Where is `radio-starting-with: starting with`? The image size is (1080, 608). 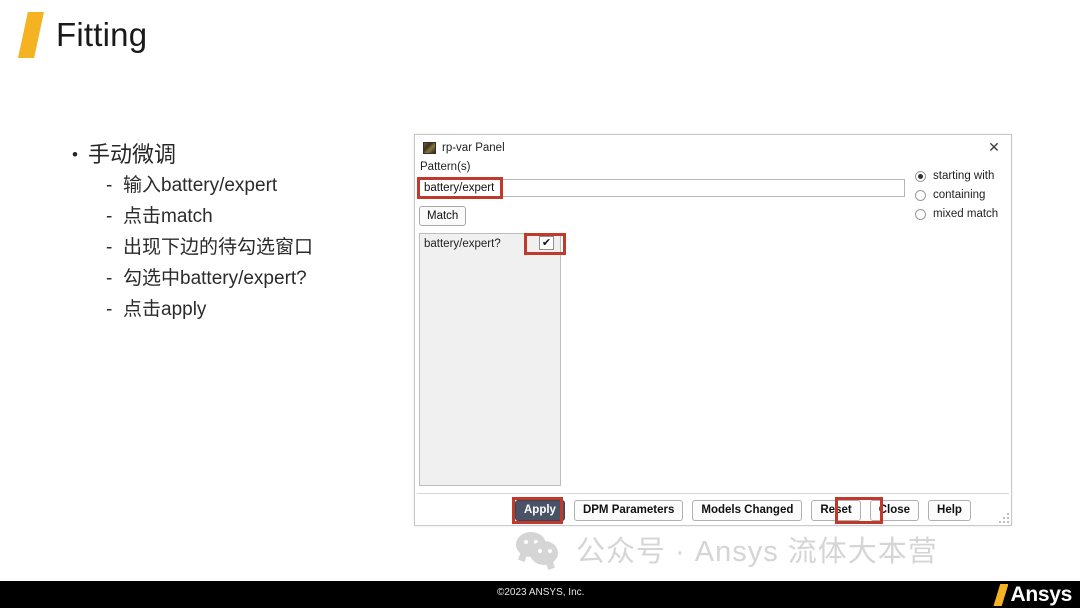 radio-starting-with: starting with is located at coordinates (956, 176).